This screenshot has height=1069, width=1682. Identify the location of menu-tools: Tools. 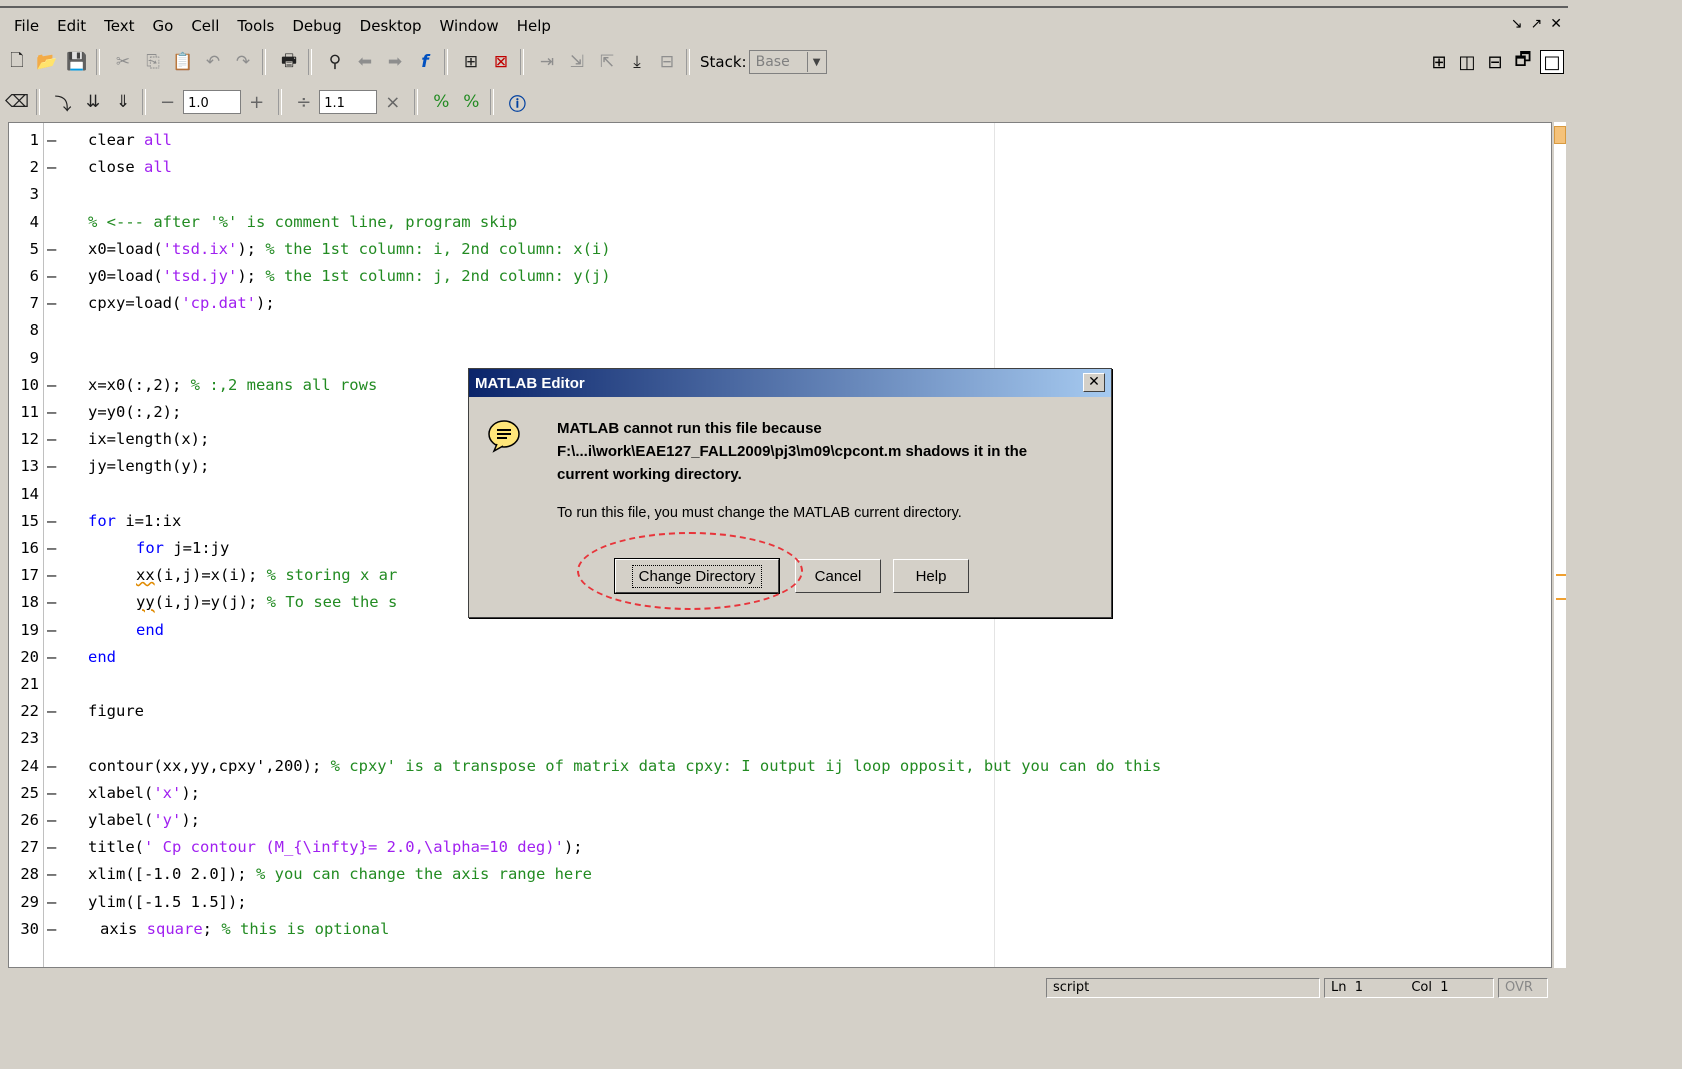
(255, 26).